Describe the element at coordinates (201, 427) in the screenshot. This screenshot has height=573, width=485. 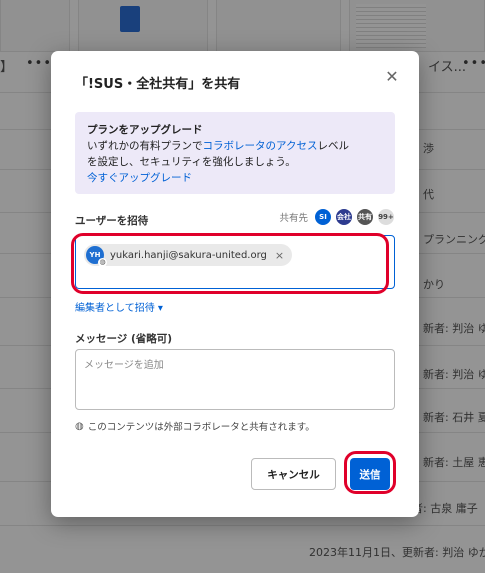
I see `external-notice-text: このコンテンツは外部コラボレータと共有されます。` at that location.